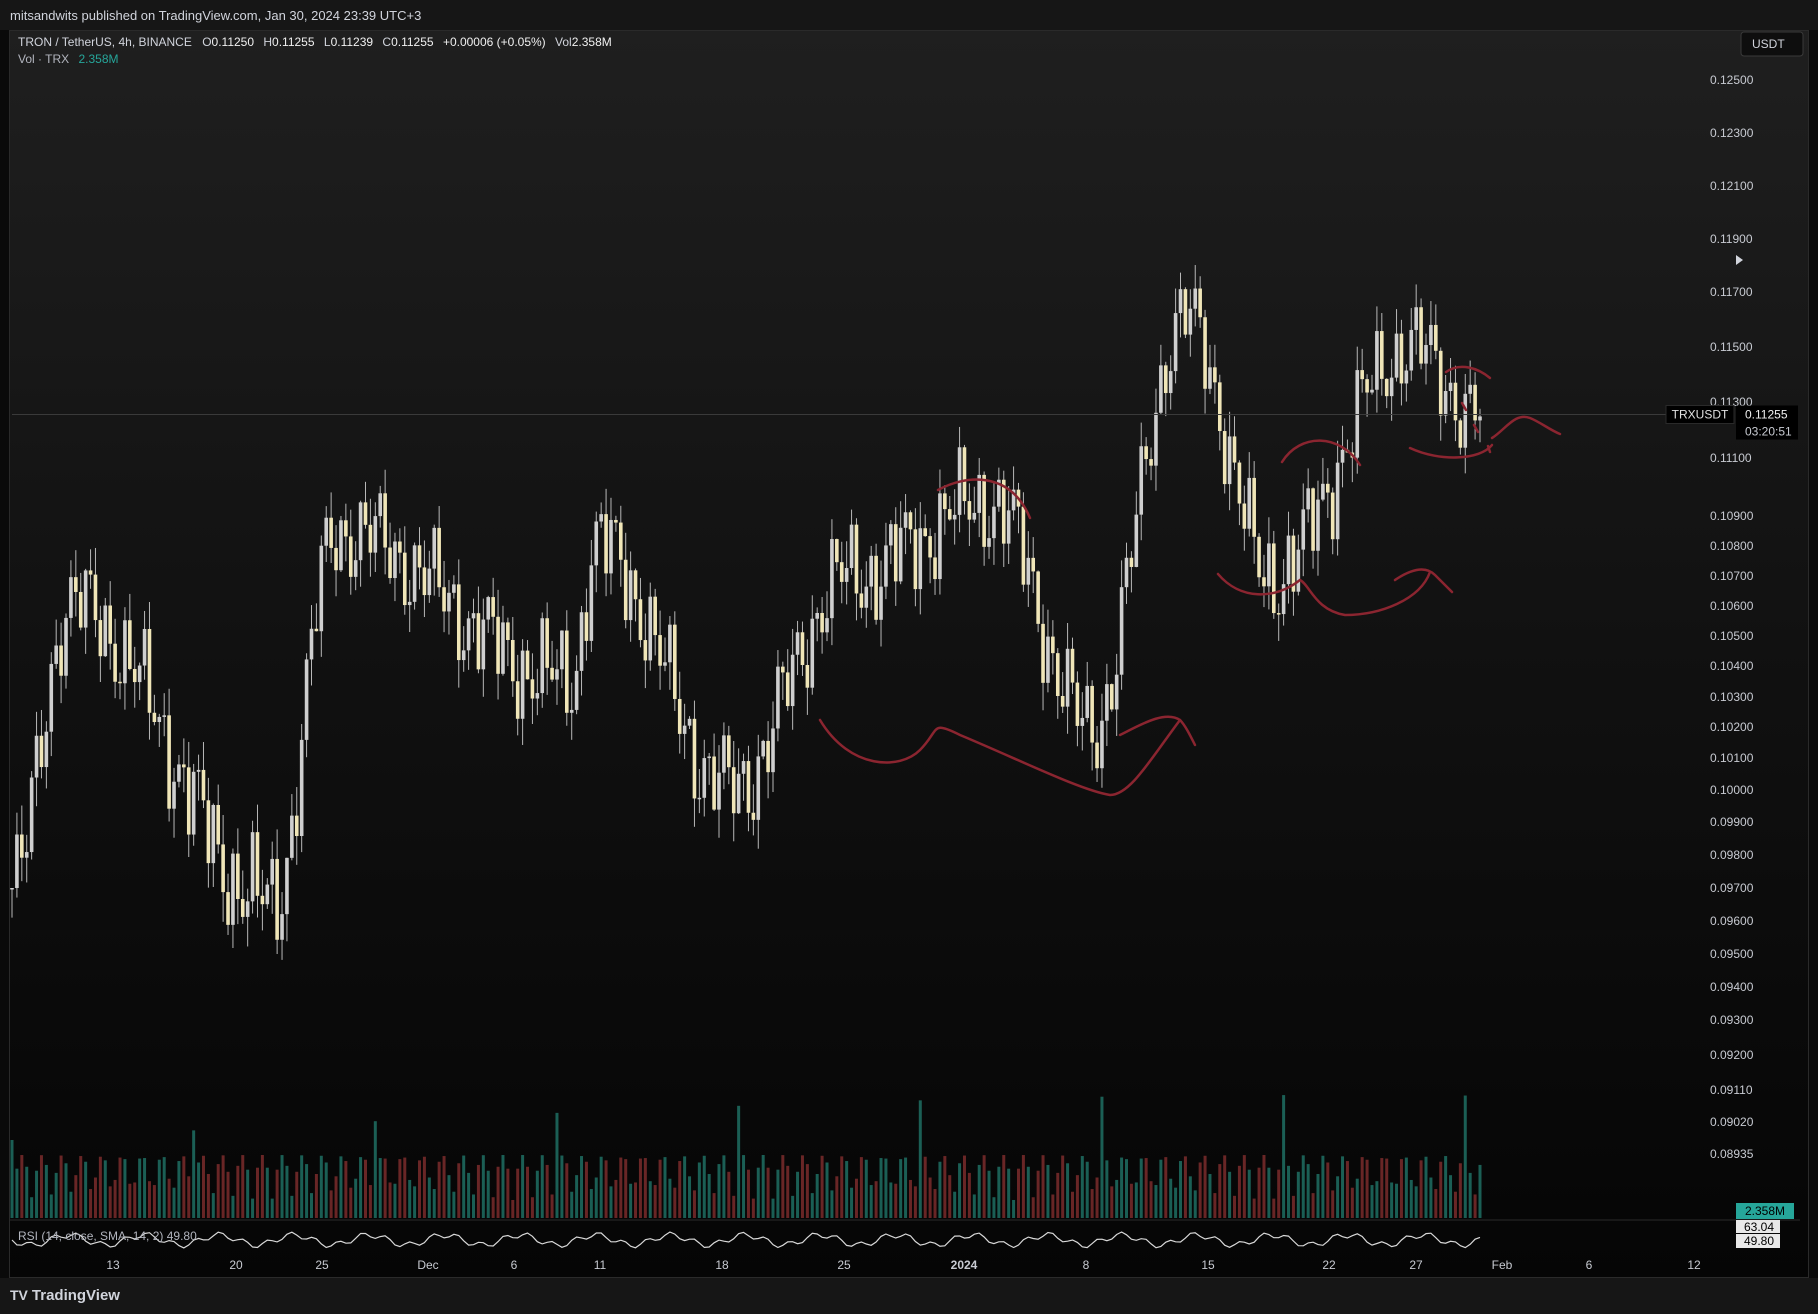 The image size is (1818, 1314). I want to click on drawing-annotations, so click(1190, 581).